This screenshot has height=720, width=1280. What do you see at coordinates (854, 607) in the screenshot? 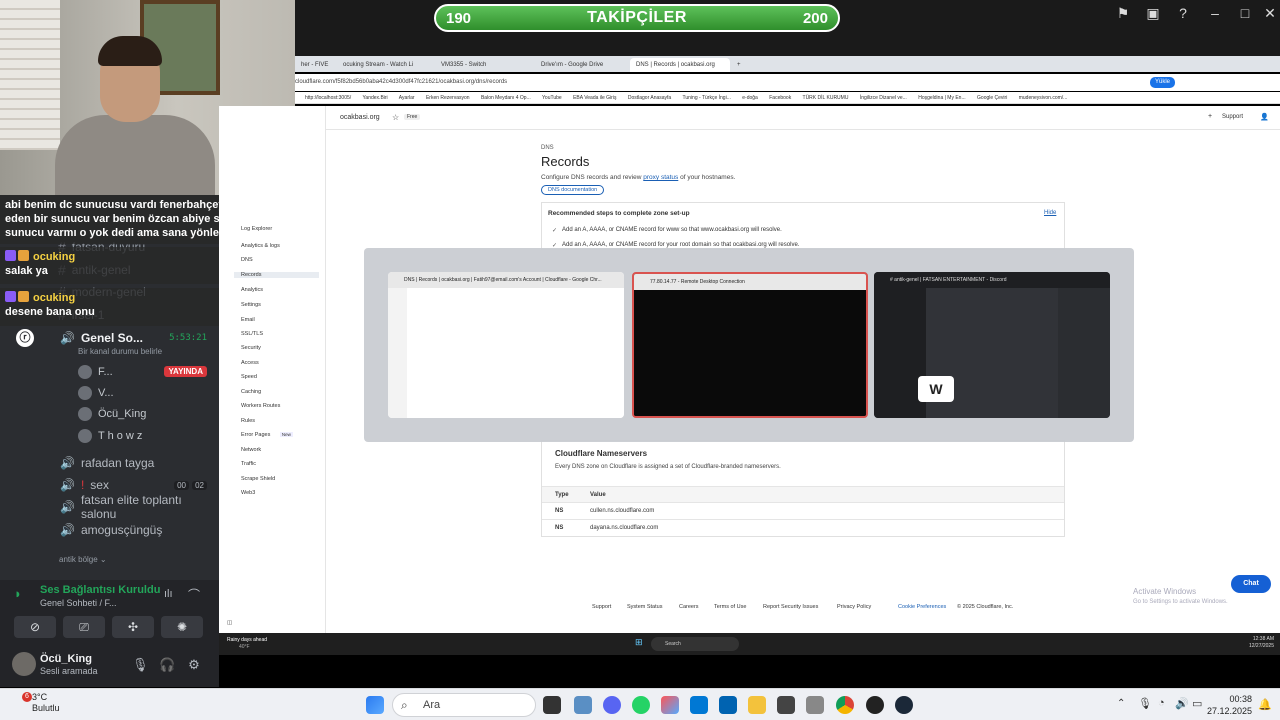
I see `footer-link: Privacy Policy` at bounding box center [854, 607].